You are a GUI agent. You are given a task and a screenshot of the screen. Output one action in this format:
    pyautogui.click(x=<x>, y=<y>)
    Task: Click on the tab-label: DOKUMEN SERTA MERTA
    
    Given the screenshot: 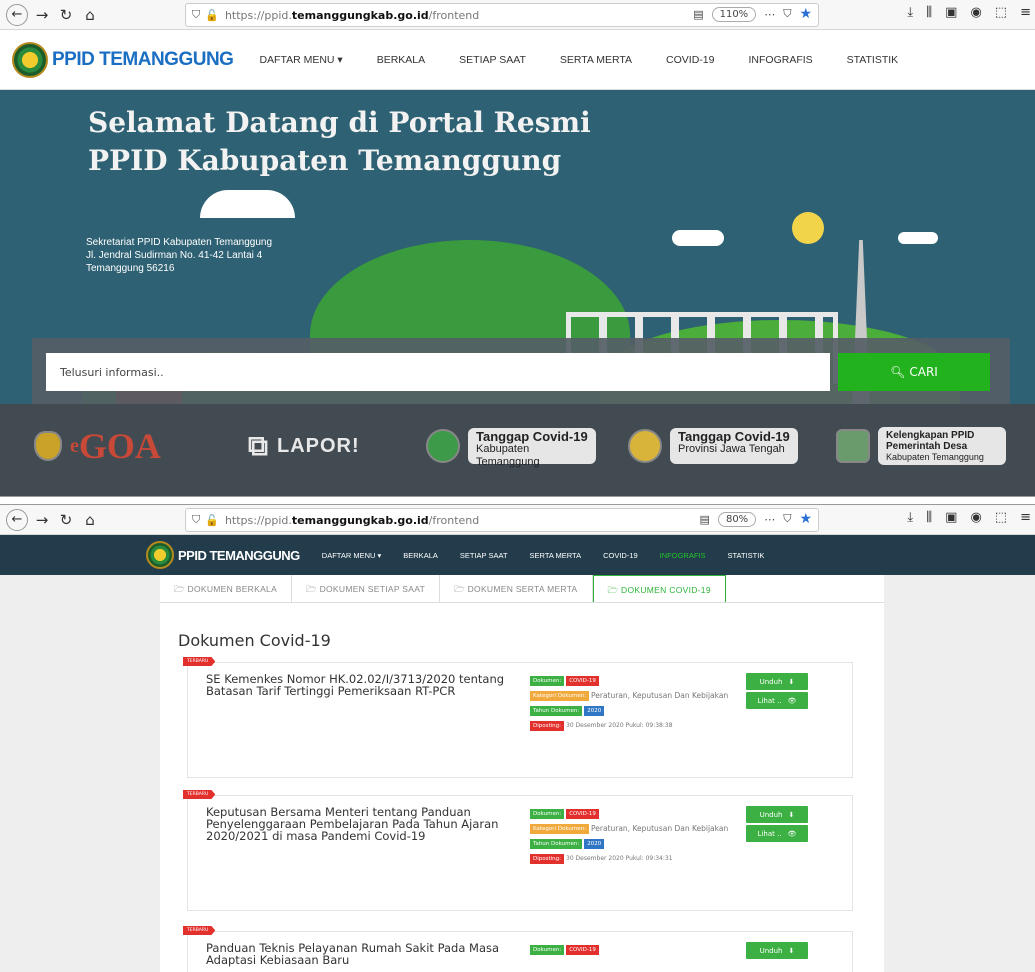 What is the action you would take?
    pyautogui.click(x=522, y=589)
    